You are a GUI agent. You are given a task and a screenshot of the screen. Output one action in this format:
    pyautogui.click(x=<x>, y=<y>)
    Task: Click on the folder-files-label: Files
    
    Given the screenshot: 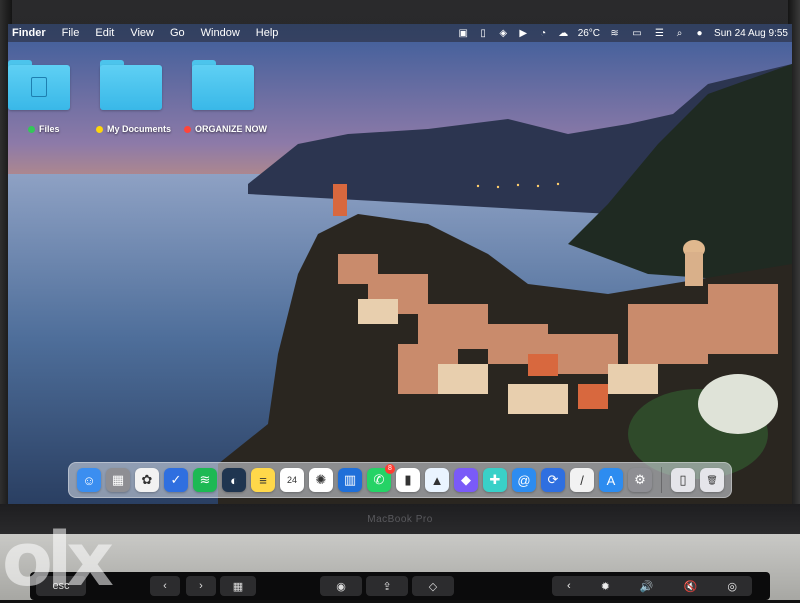 What is the action you would take?
    pyautogui.click(x=44, y=129)
    